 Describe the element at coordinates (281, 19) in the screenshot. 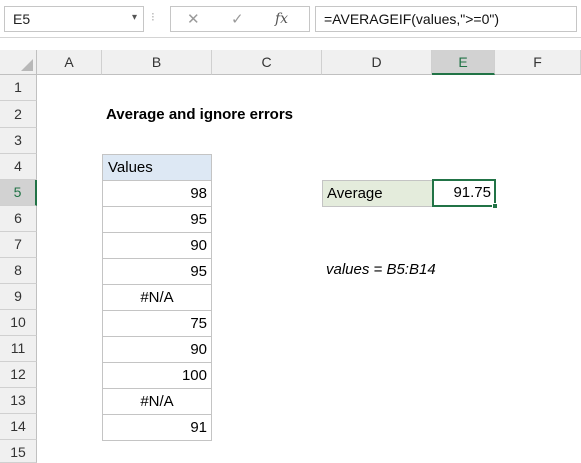

I see `insert-function-icon: fx` at that location.